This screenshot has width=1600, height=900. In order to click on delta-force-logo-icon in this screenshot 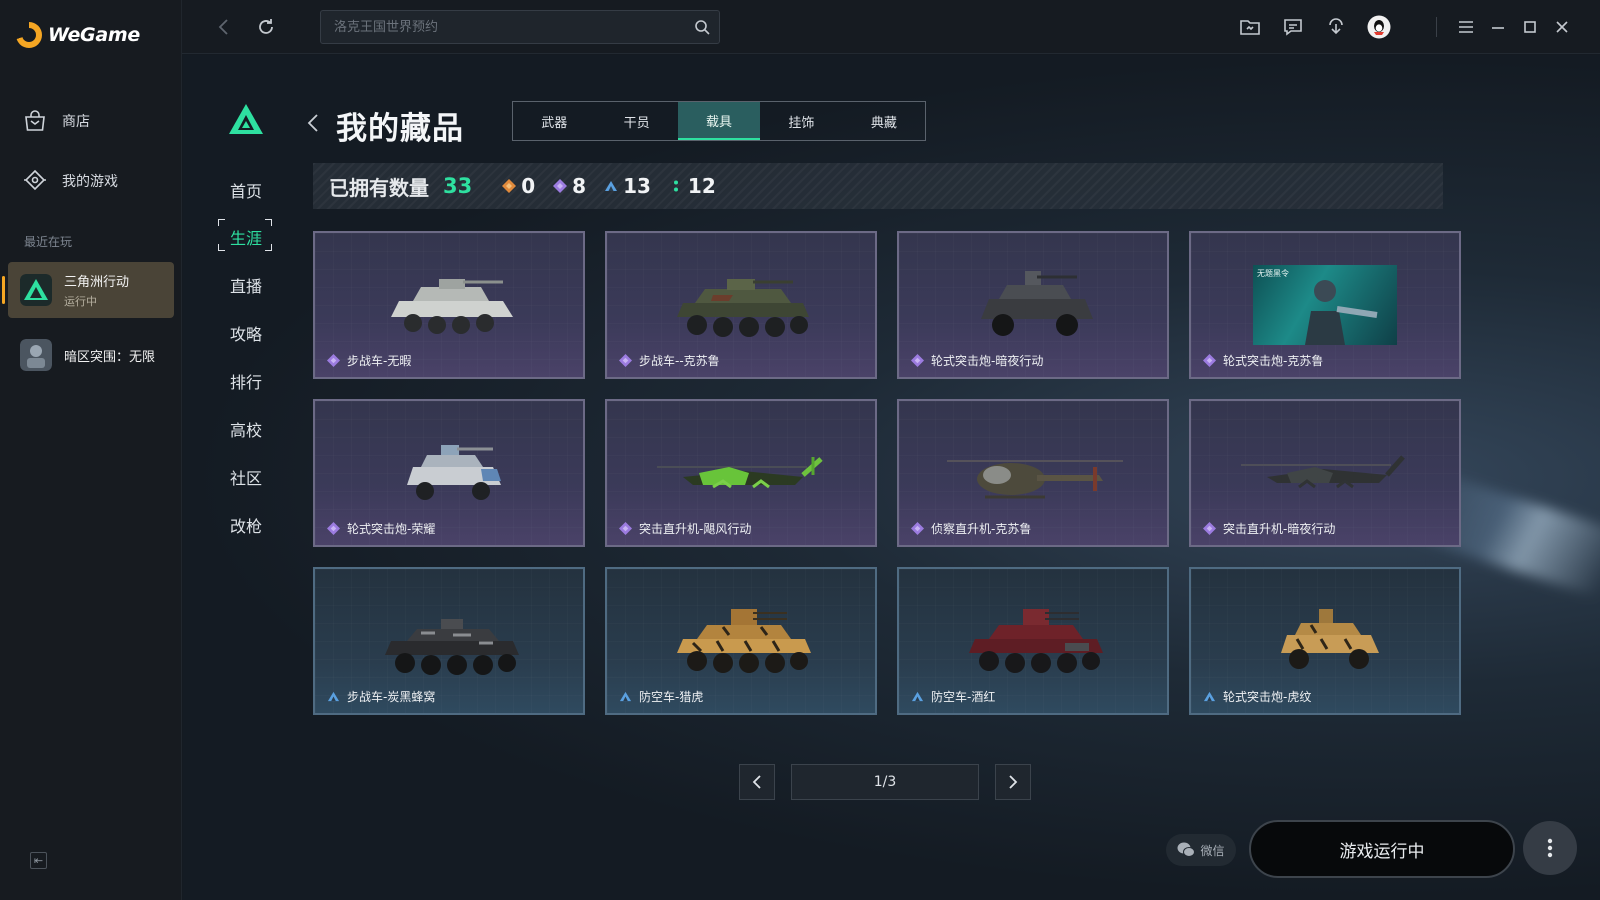, I will do `click(246, 119)`.